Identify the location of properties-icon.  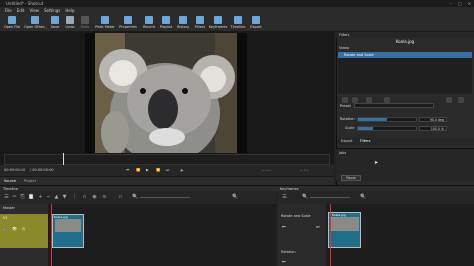
(128, 20).